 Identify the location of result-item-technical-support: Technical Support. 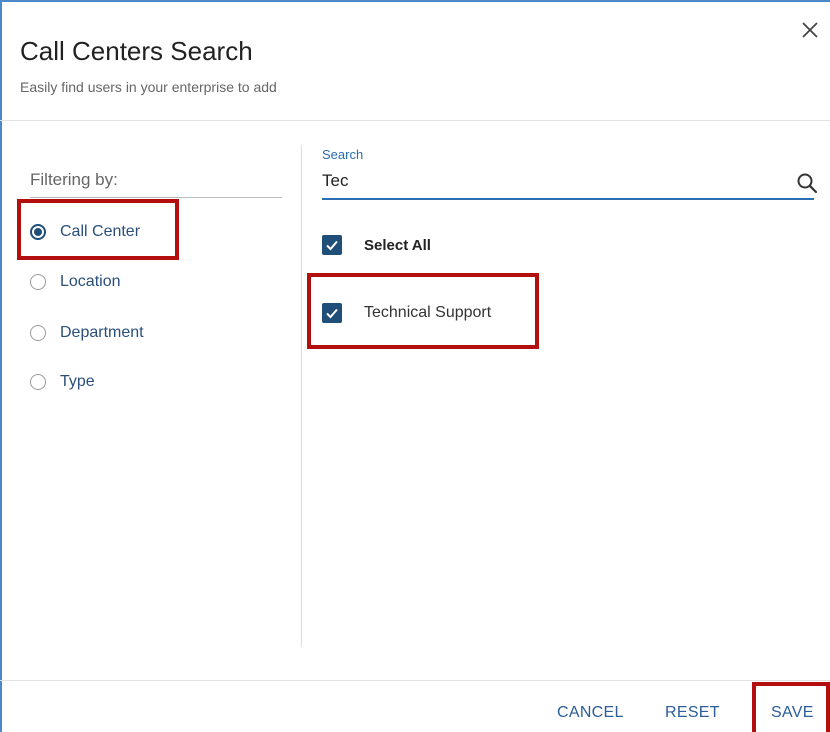
(406, 313).